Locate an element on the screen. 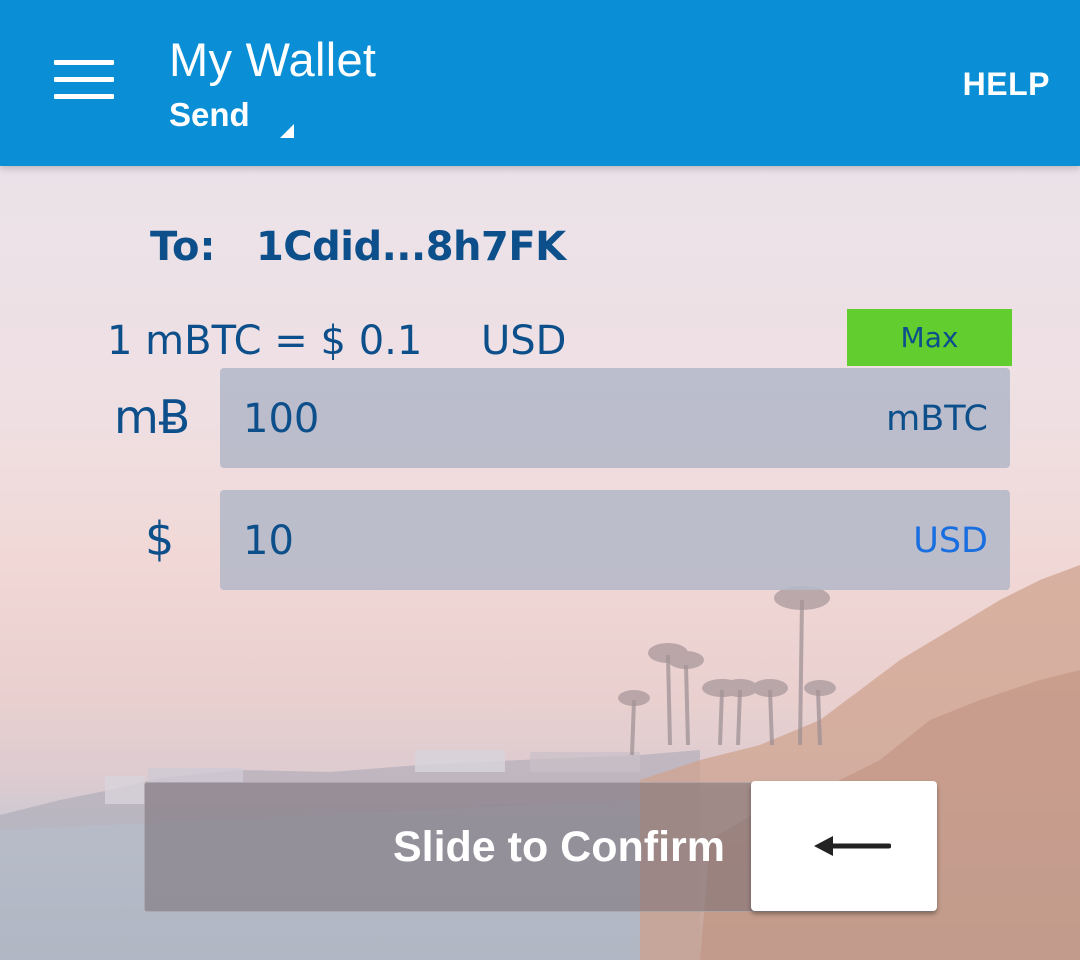  btc-amount-input: 100 mBTC is located at coordinates (615, 418).